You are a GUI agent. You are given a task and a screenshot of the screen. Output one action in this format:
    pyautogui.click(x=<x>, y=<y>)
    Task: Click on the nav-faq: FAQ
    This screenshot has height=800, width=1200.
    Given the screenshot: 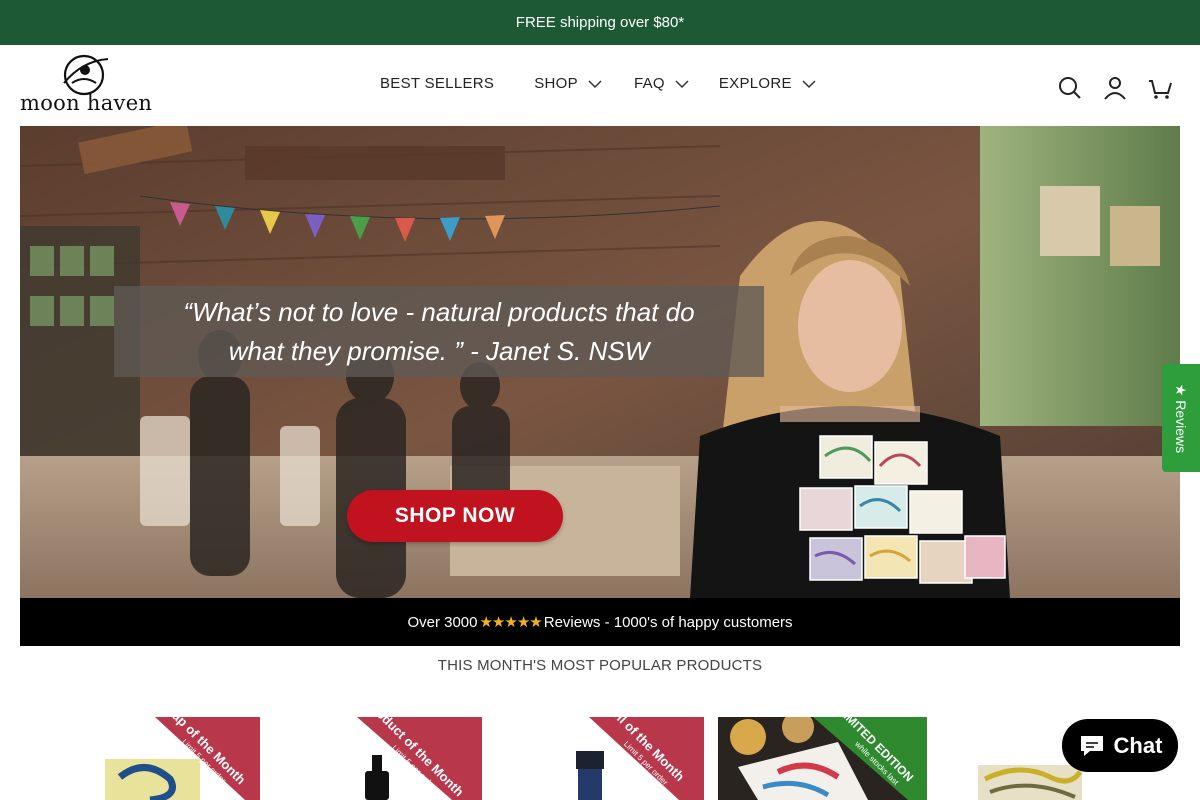 What is the action you would take?
    pyautogui.click(x=661, y=83)
    